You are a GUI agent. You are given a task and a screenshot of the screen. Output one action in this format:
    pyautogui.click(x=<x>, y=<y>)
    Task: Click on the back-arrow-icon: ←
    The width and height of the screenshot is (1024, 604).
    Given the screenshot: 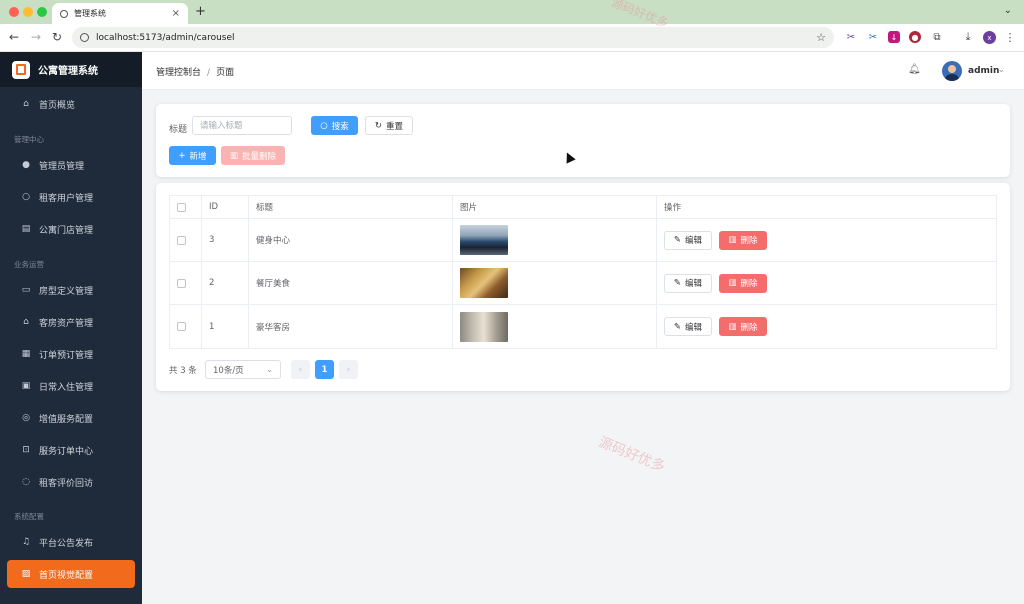 What is the action you would take?
    pyautogui.click(x=14, y=37)
    